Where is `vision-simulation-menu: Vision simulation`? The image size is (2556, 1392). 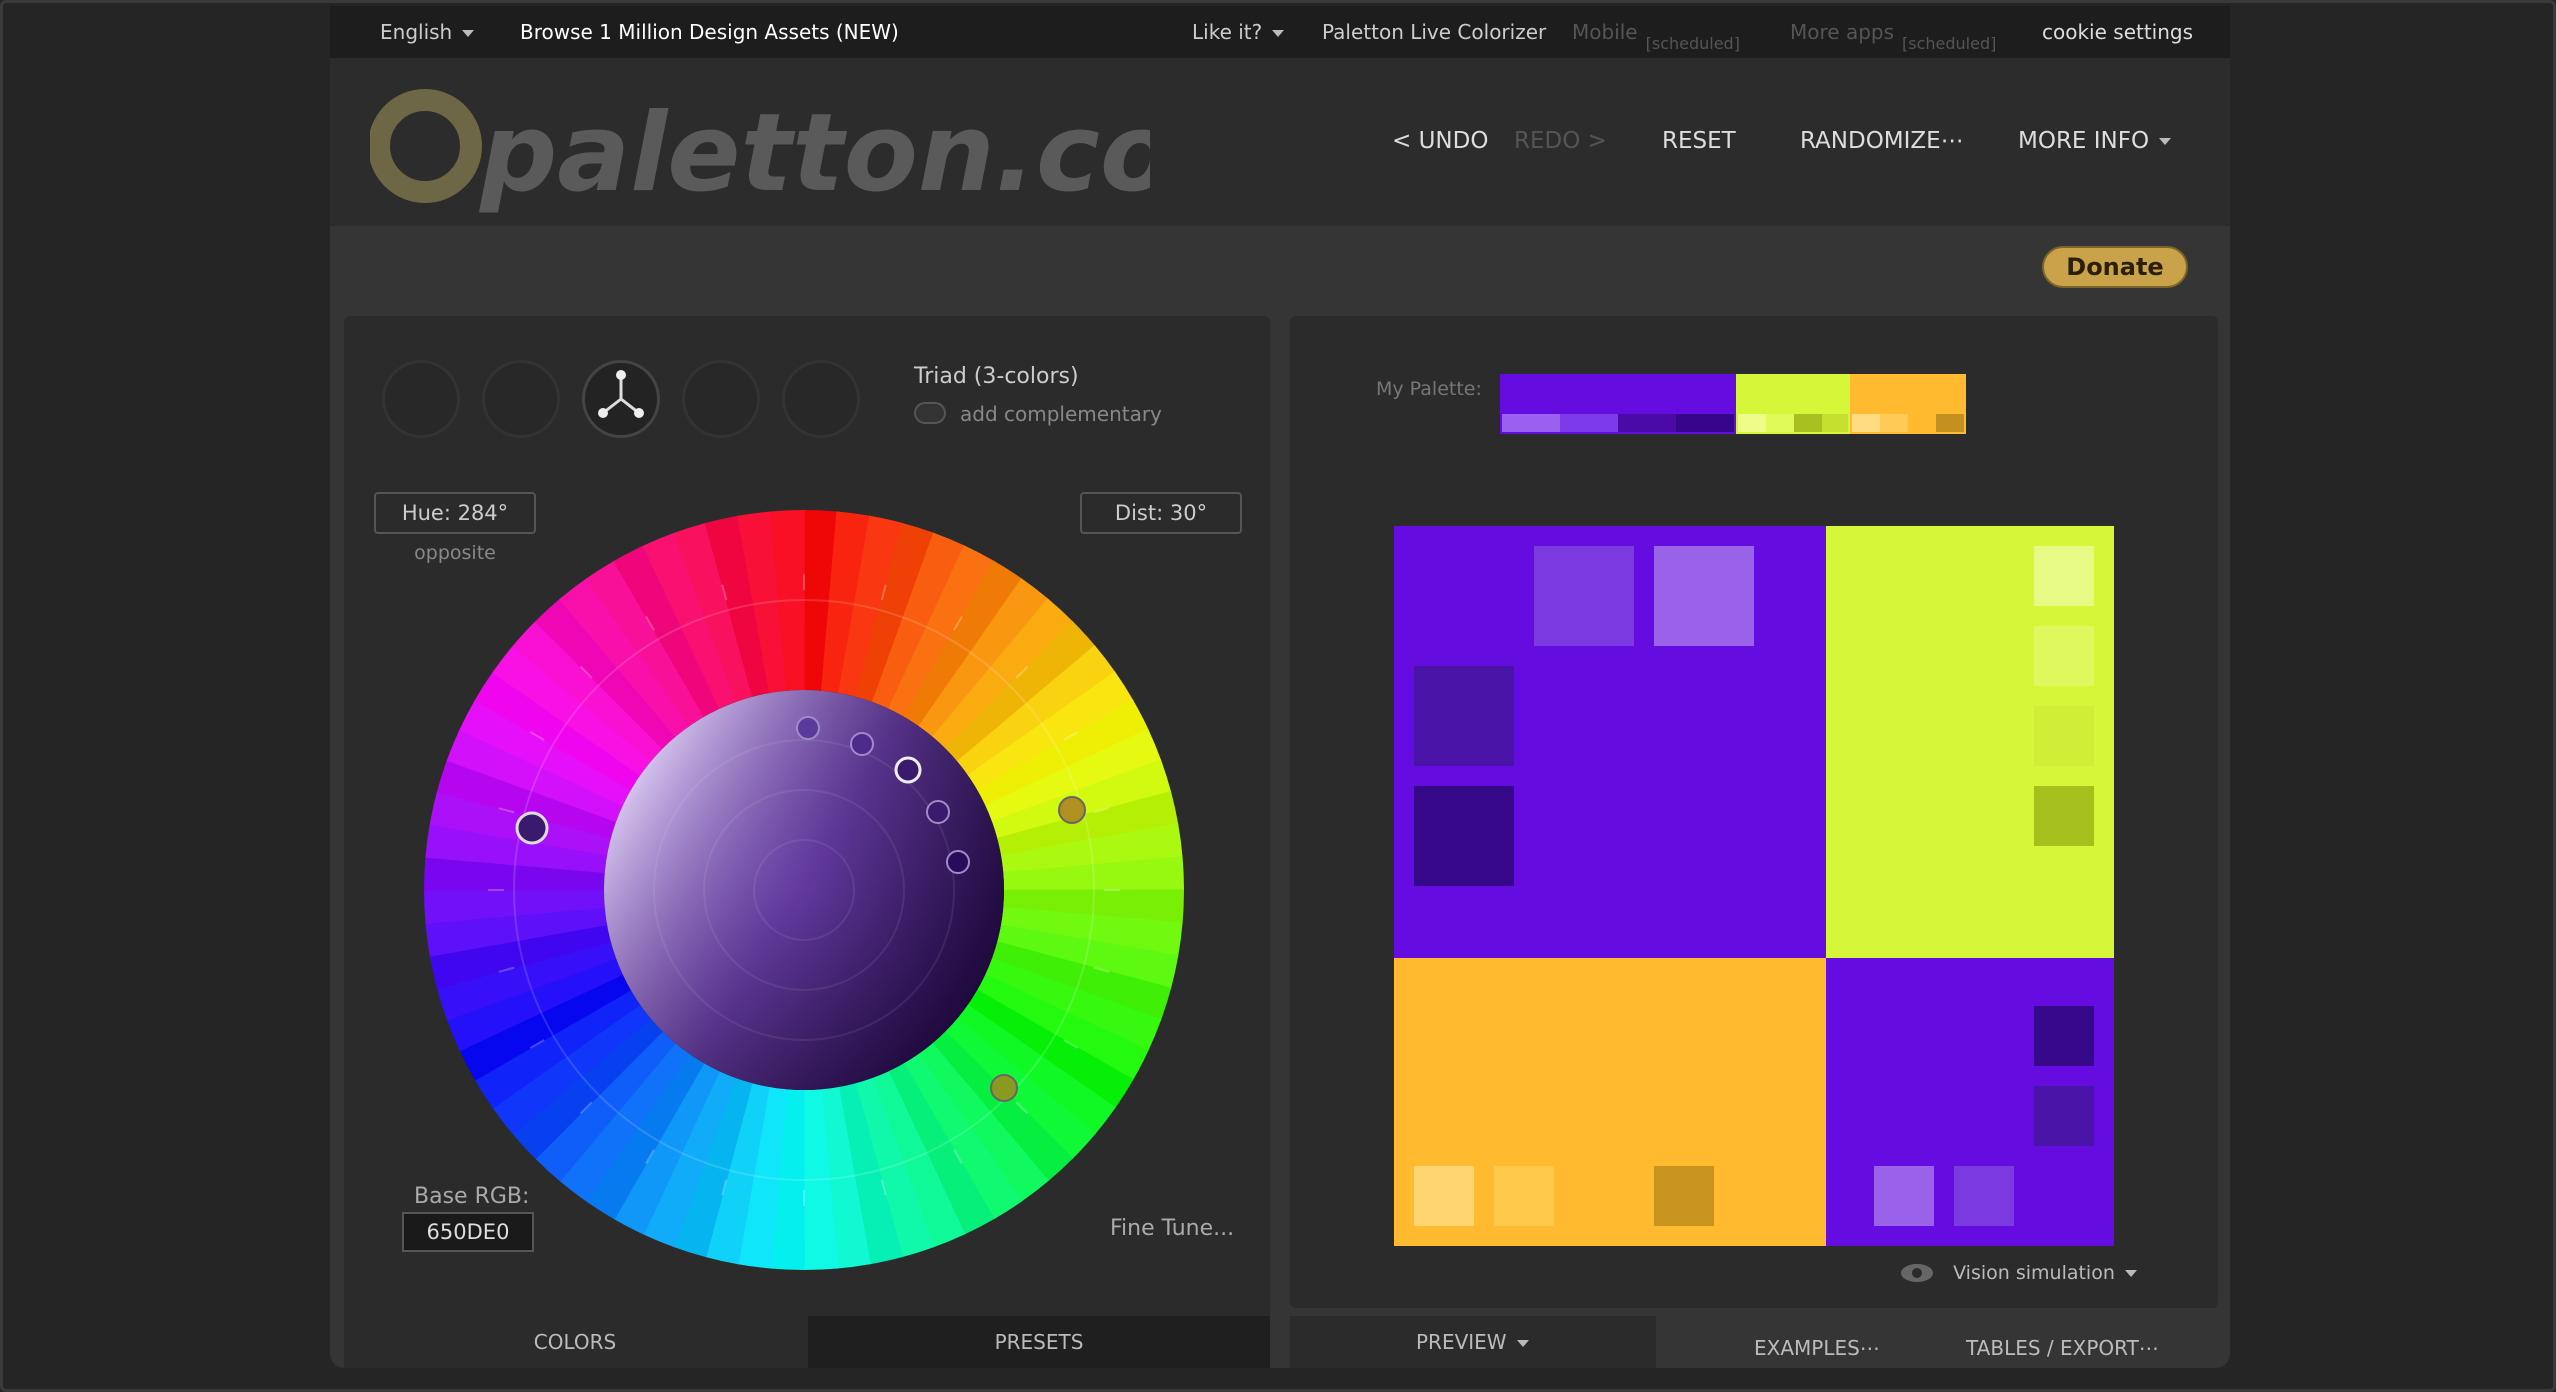 vision-simulation-menu: Vision simulation is located at coordinates (2018, 1273).